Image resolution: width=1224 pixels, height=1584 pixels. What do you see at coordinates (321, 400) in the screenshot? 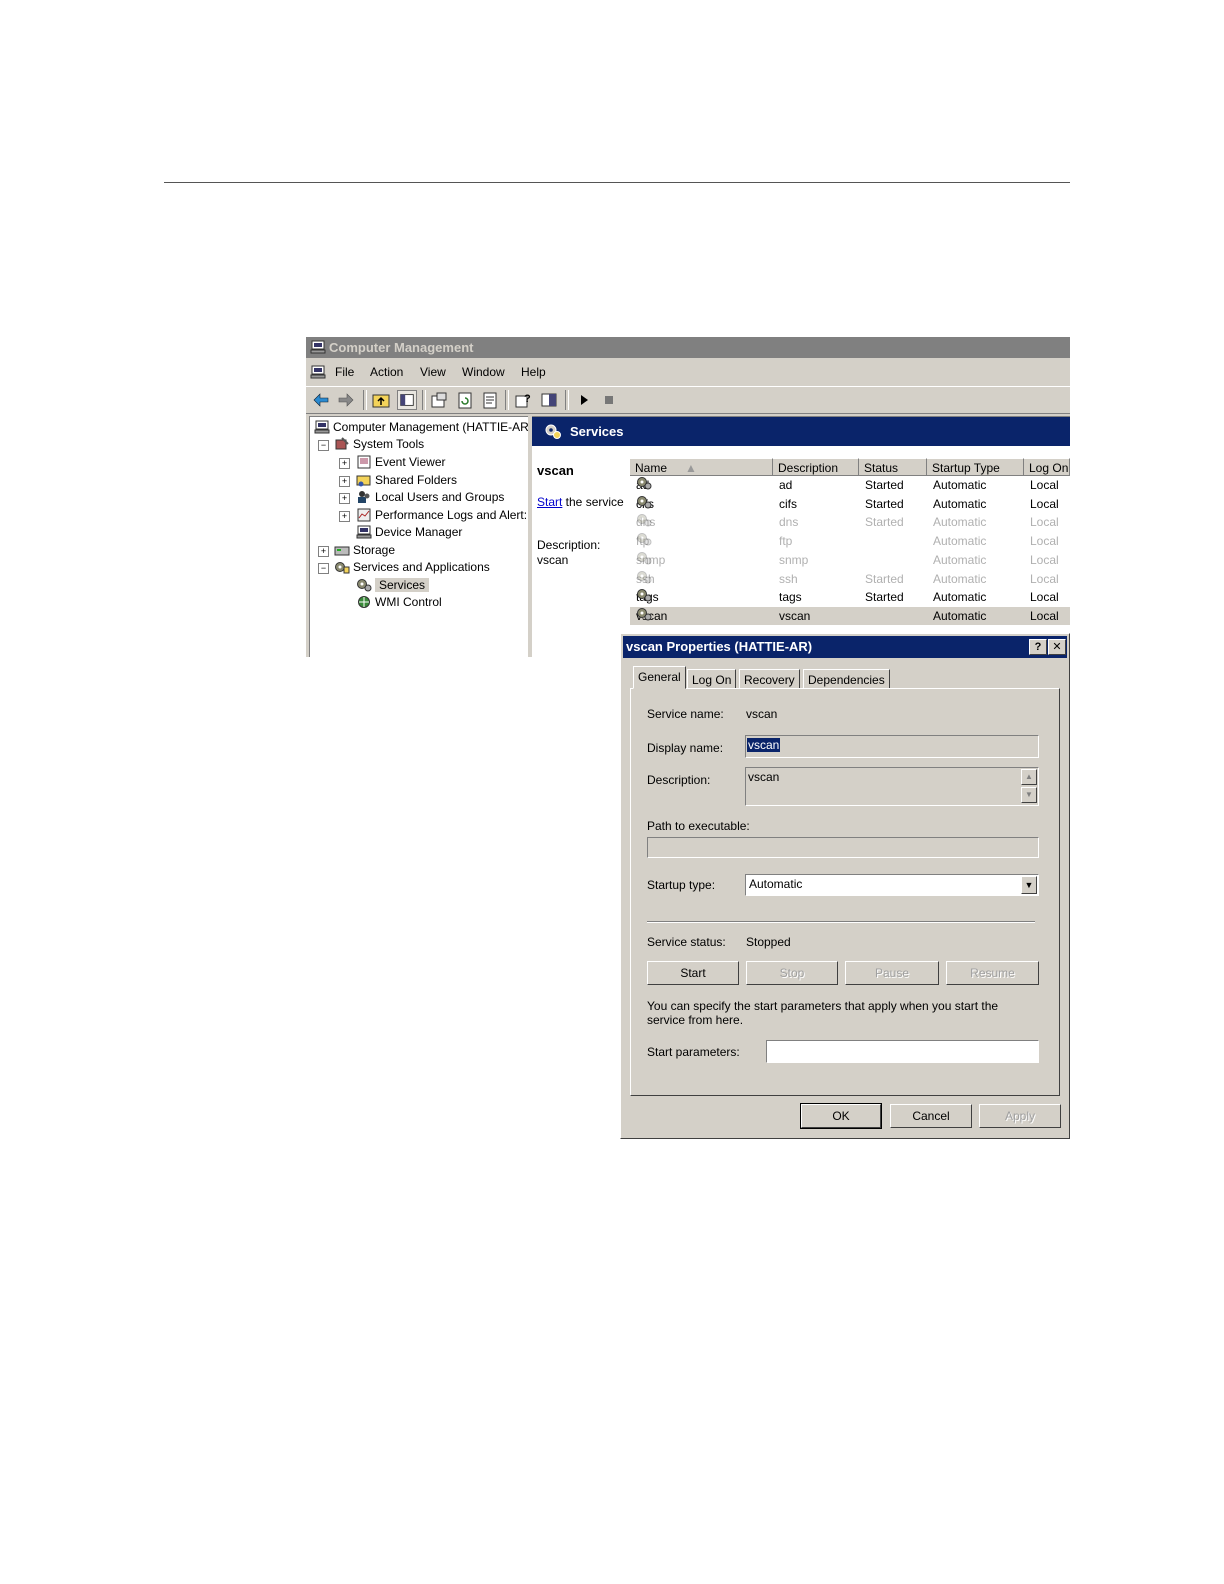
I see `back-arrow-icon` at bounding box center [321, 400].